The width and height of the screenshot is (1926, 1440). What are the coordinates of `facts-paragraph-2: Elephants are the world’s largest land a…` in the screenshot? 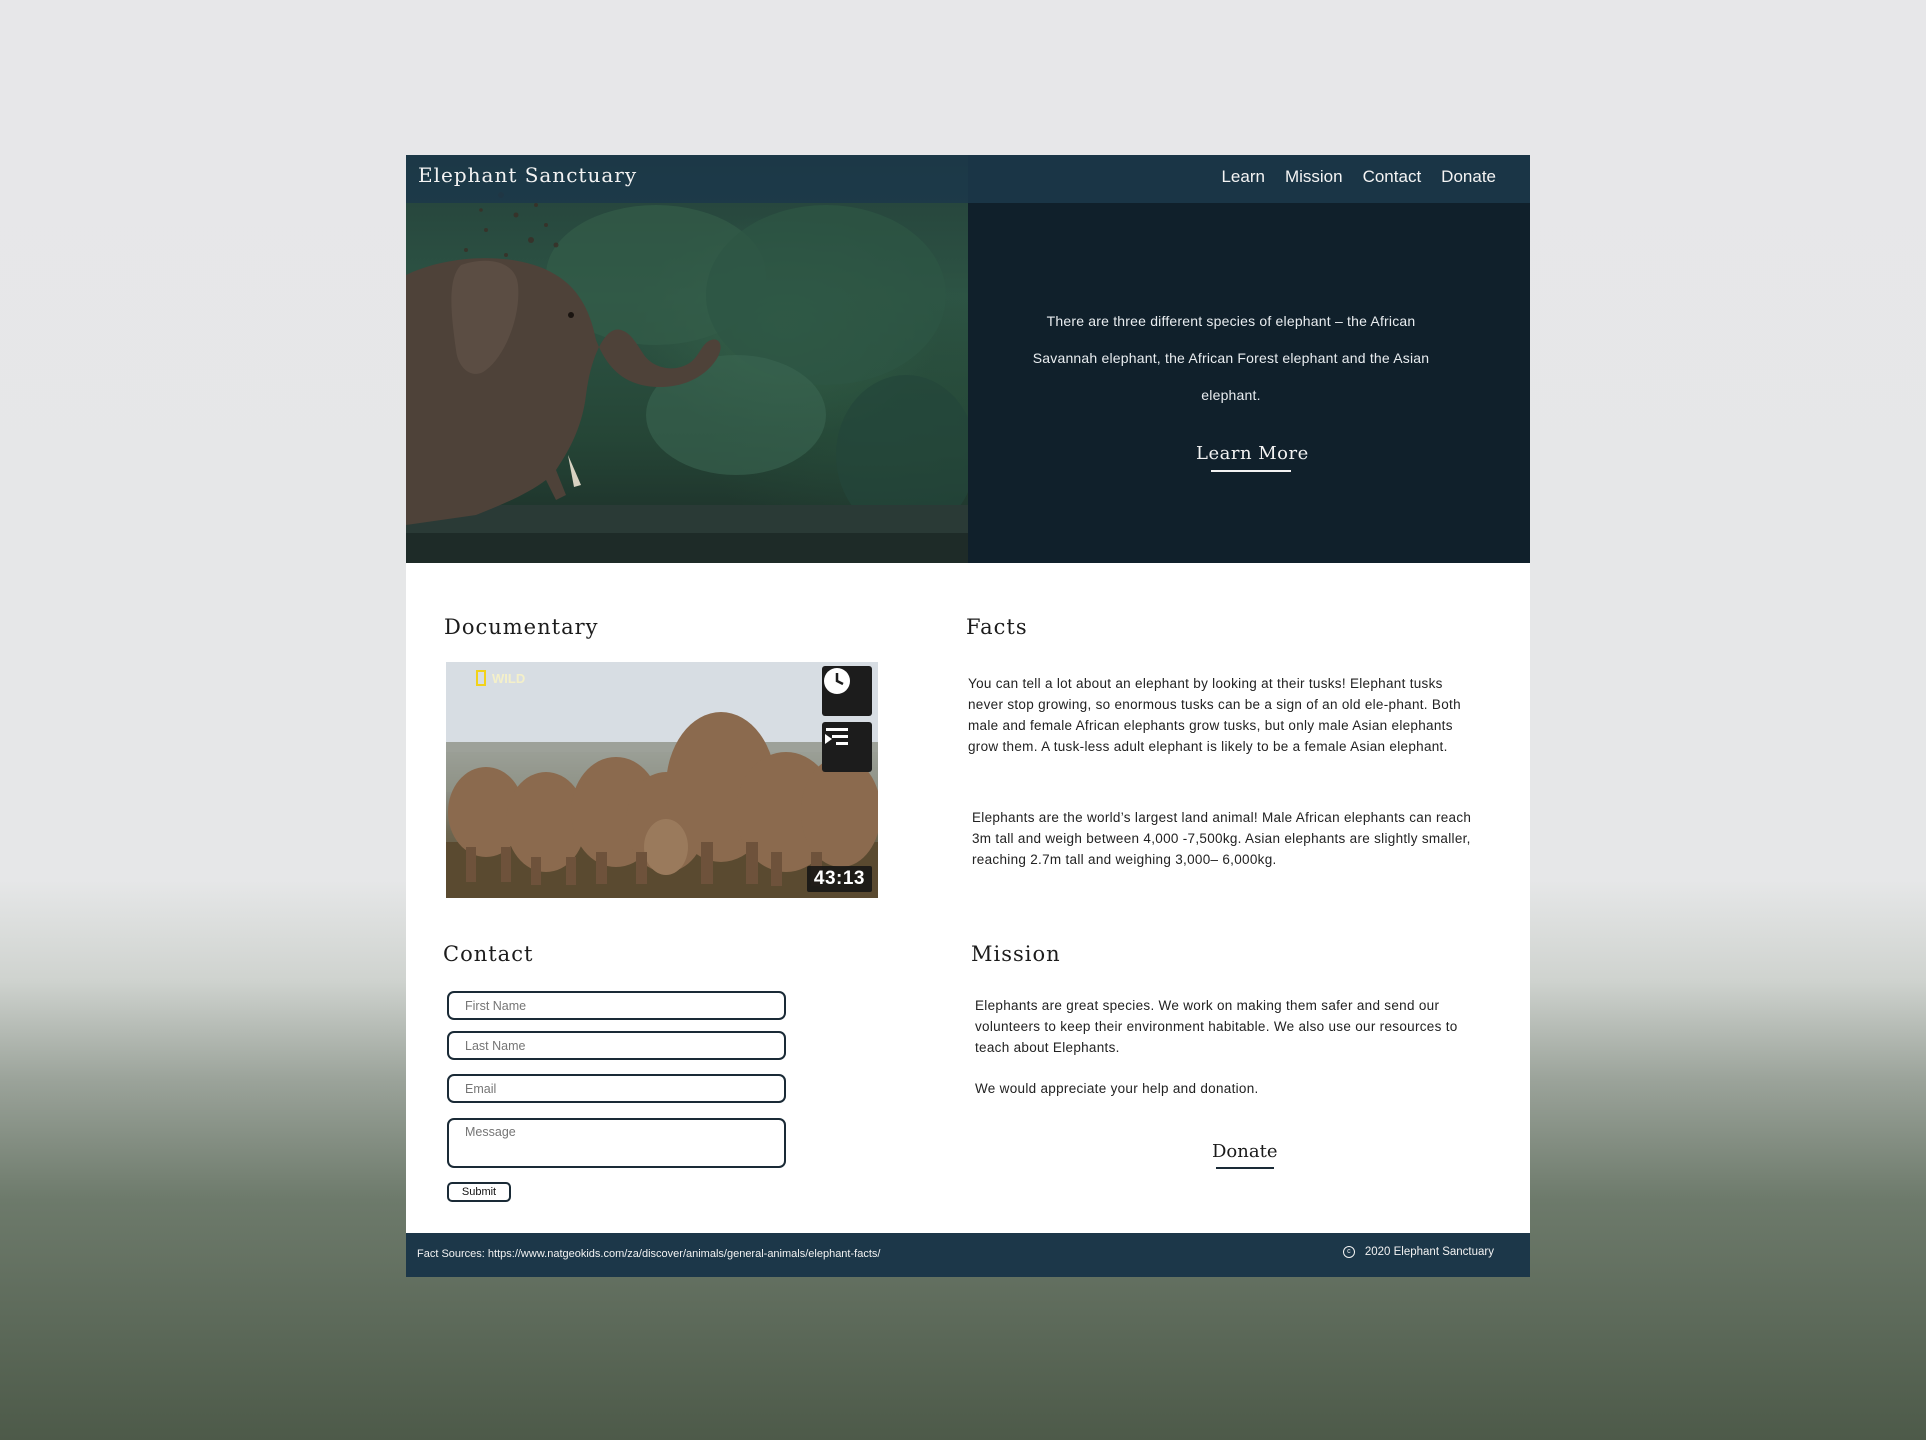 It's located at (1222, 838).